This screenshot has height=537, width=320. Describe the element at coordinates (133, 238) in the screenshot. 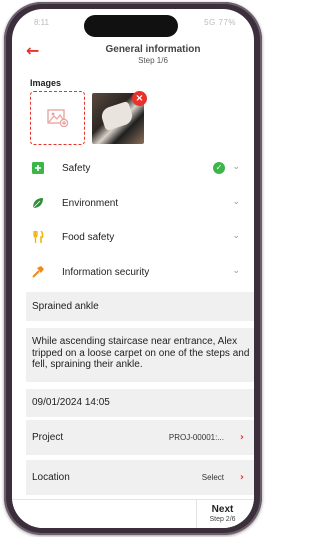

I see `category-item-food-safety: Food safety ⌄` at that location.